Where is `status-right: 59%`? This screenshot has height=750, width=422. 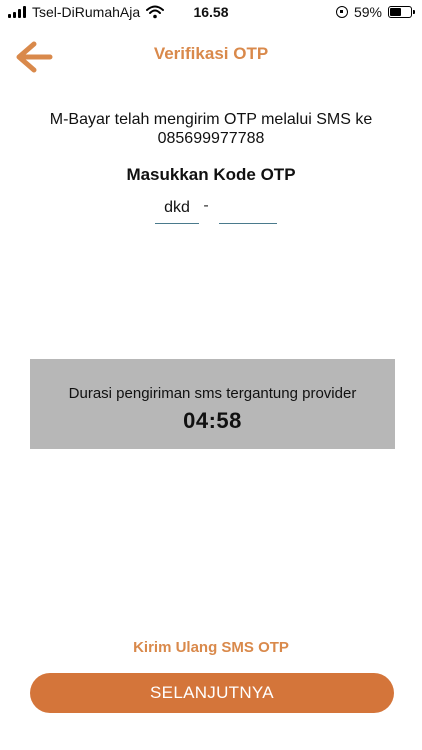
status-right: 59% is located at coordinates (375, 12).